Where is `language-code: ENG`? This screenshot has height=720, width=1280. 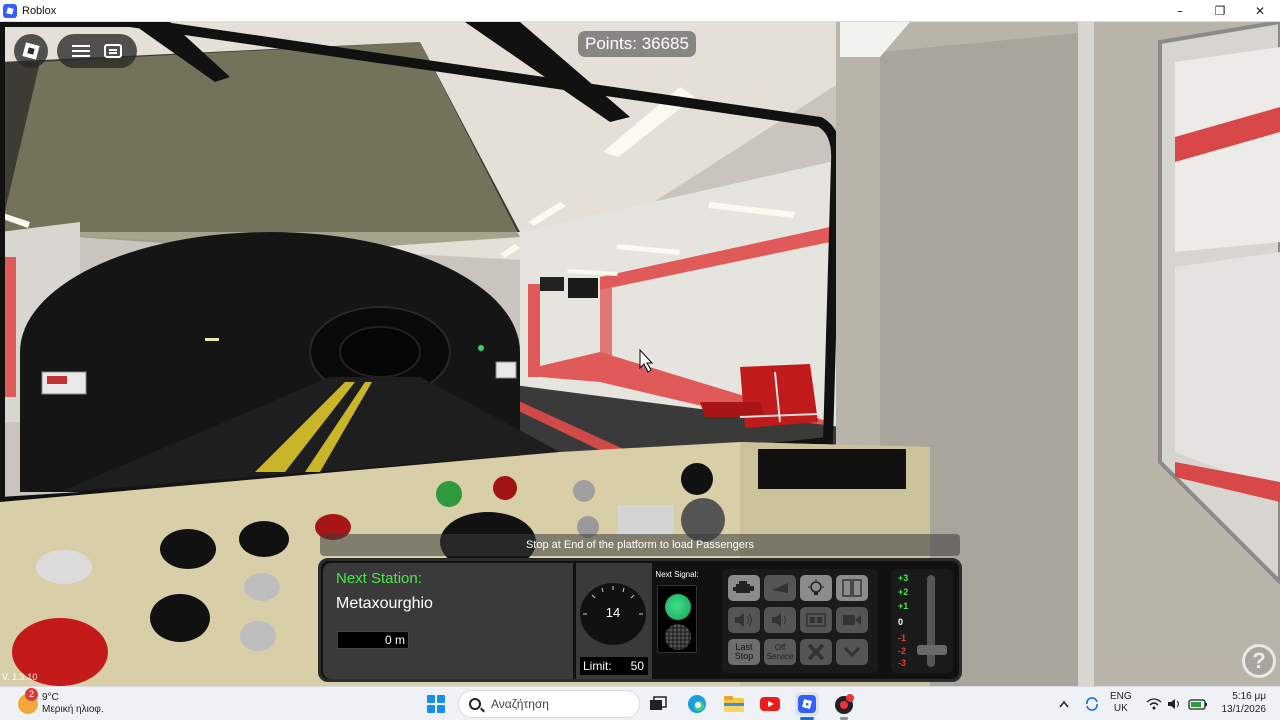
language-code: ENG is located at coordinates (1121, 696).